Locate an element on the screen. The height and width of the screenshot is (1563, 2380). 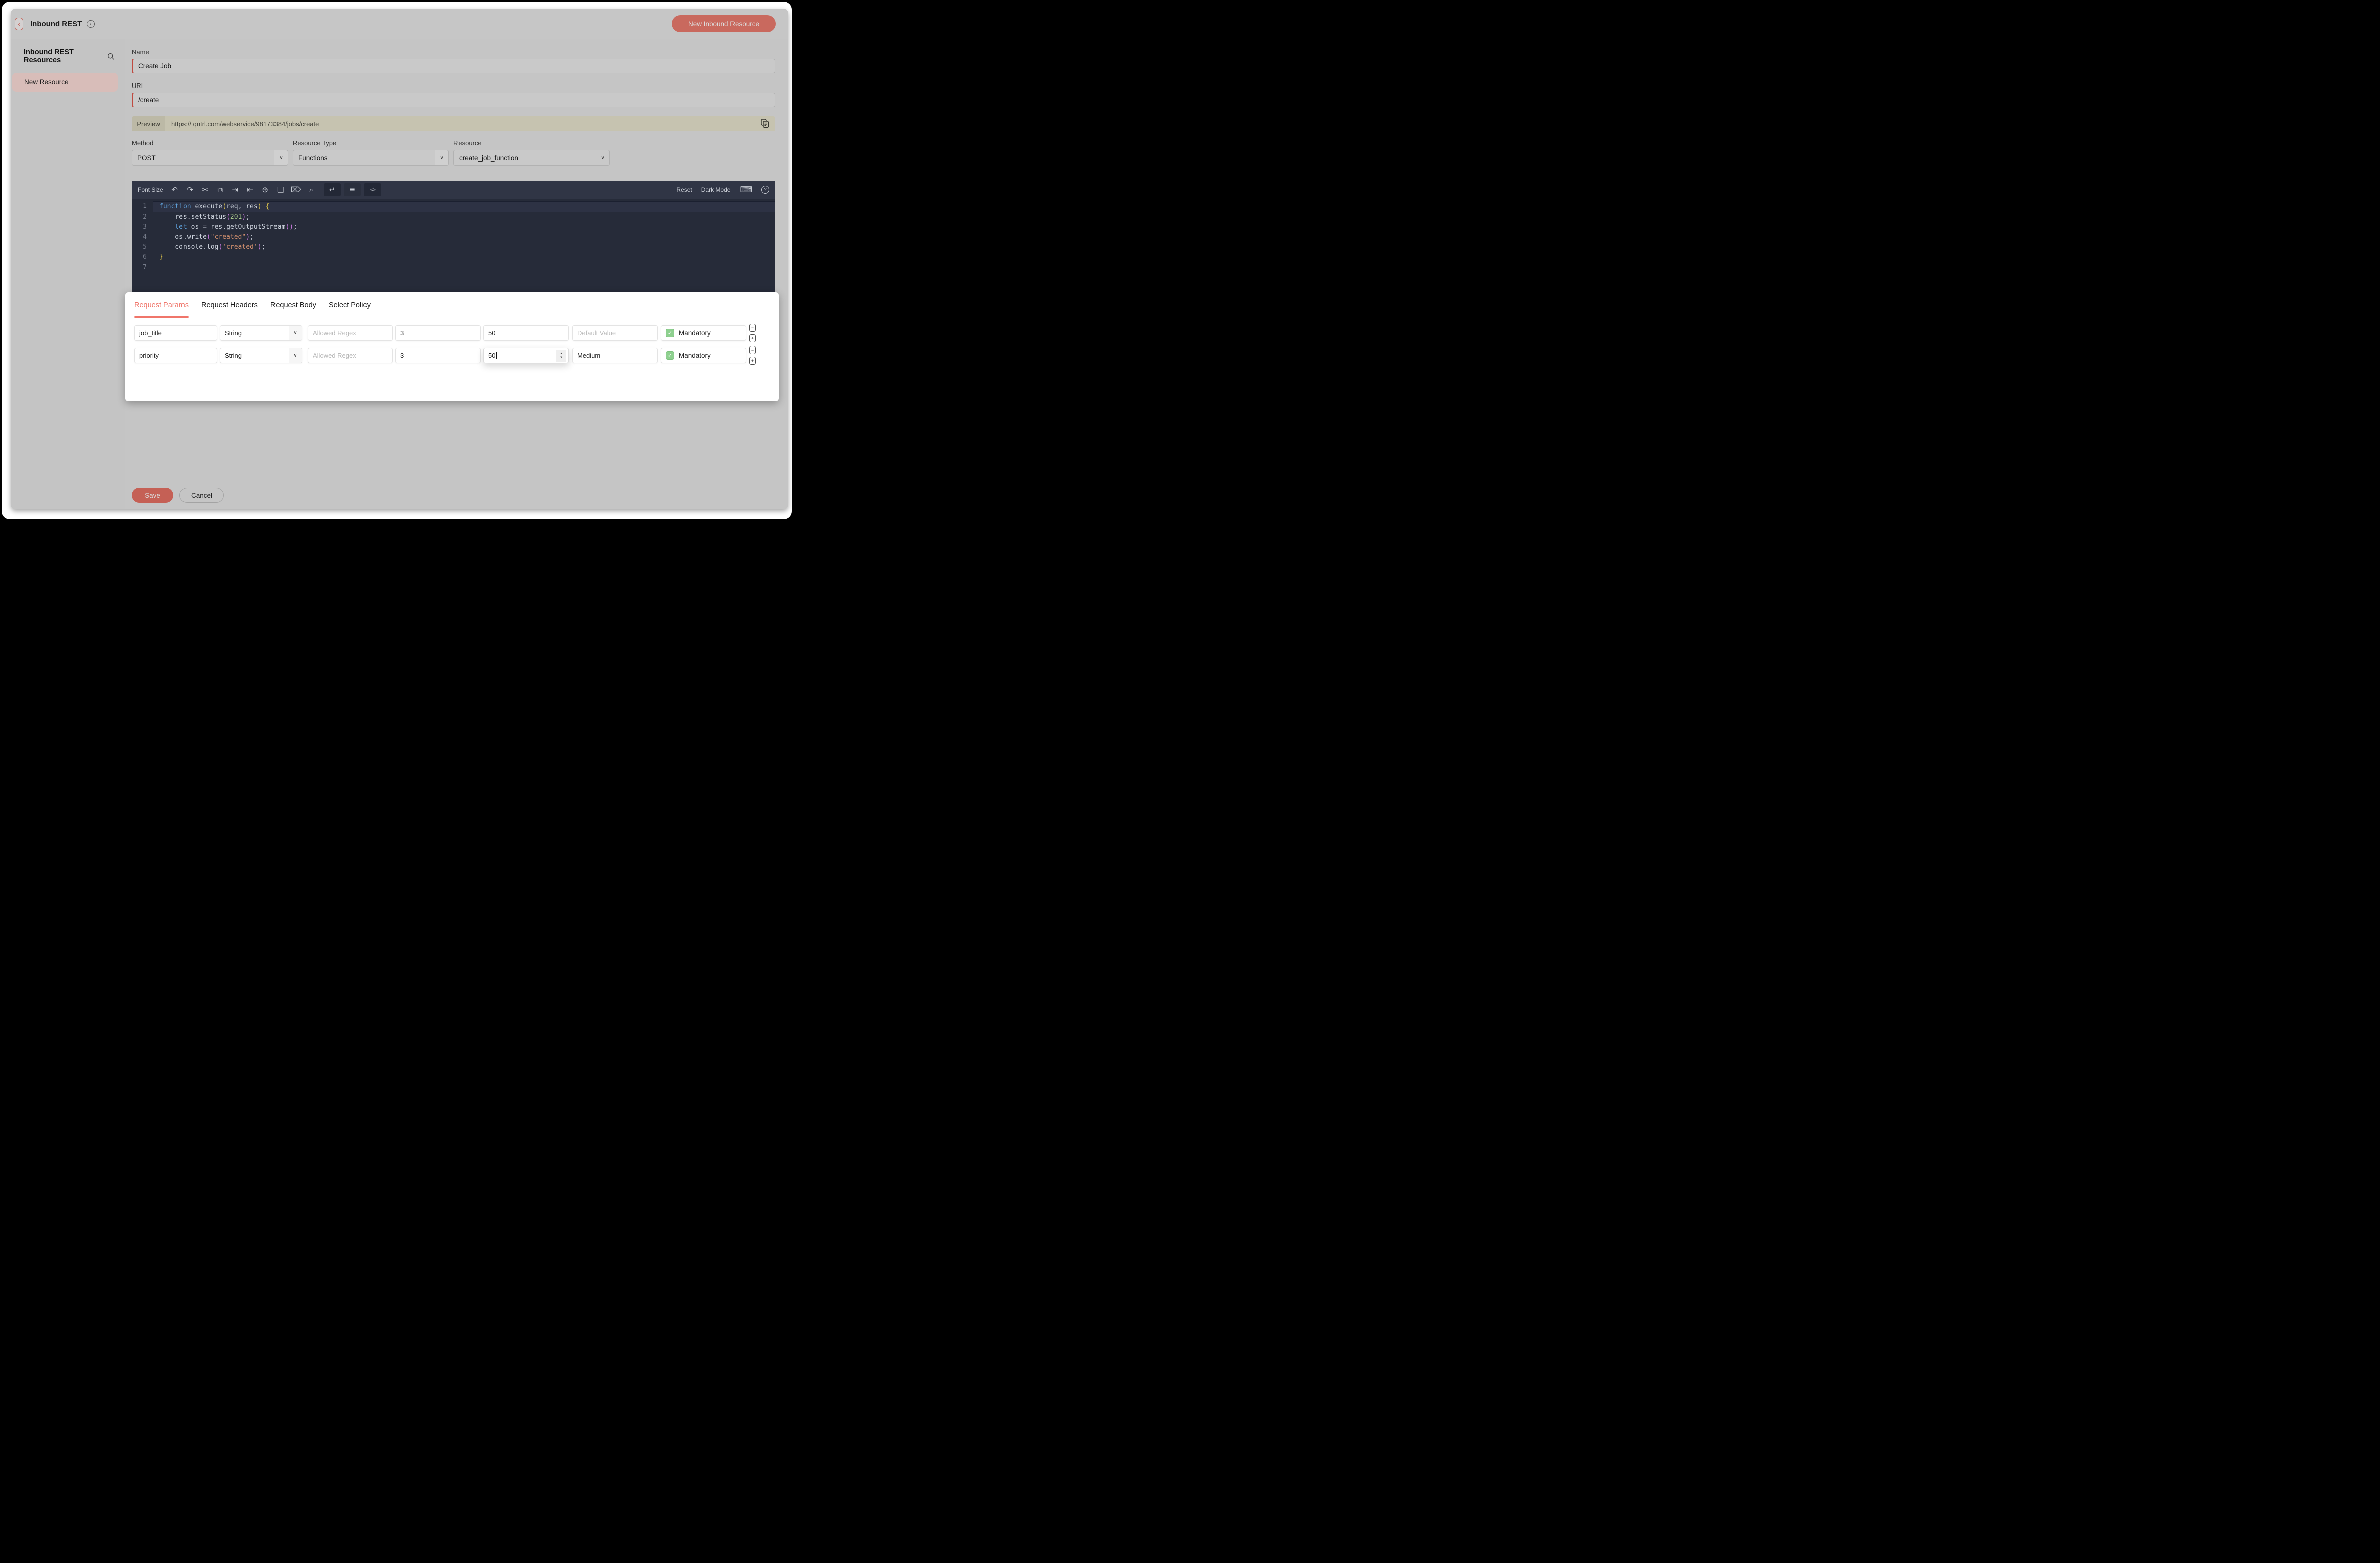
line-number: 1 is located at coordinates (145, 206).